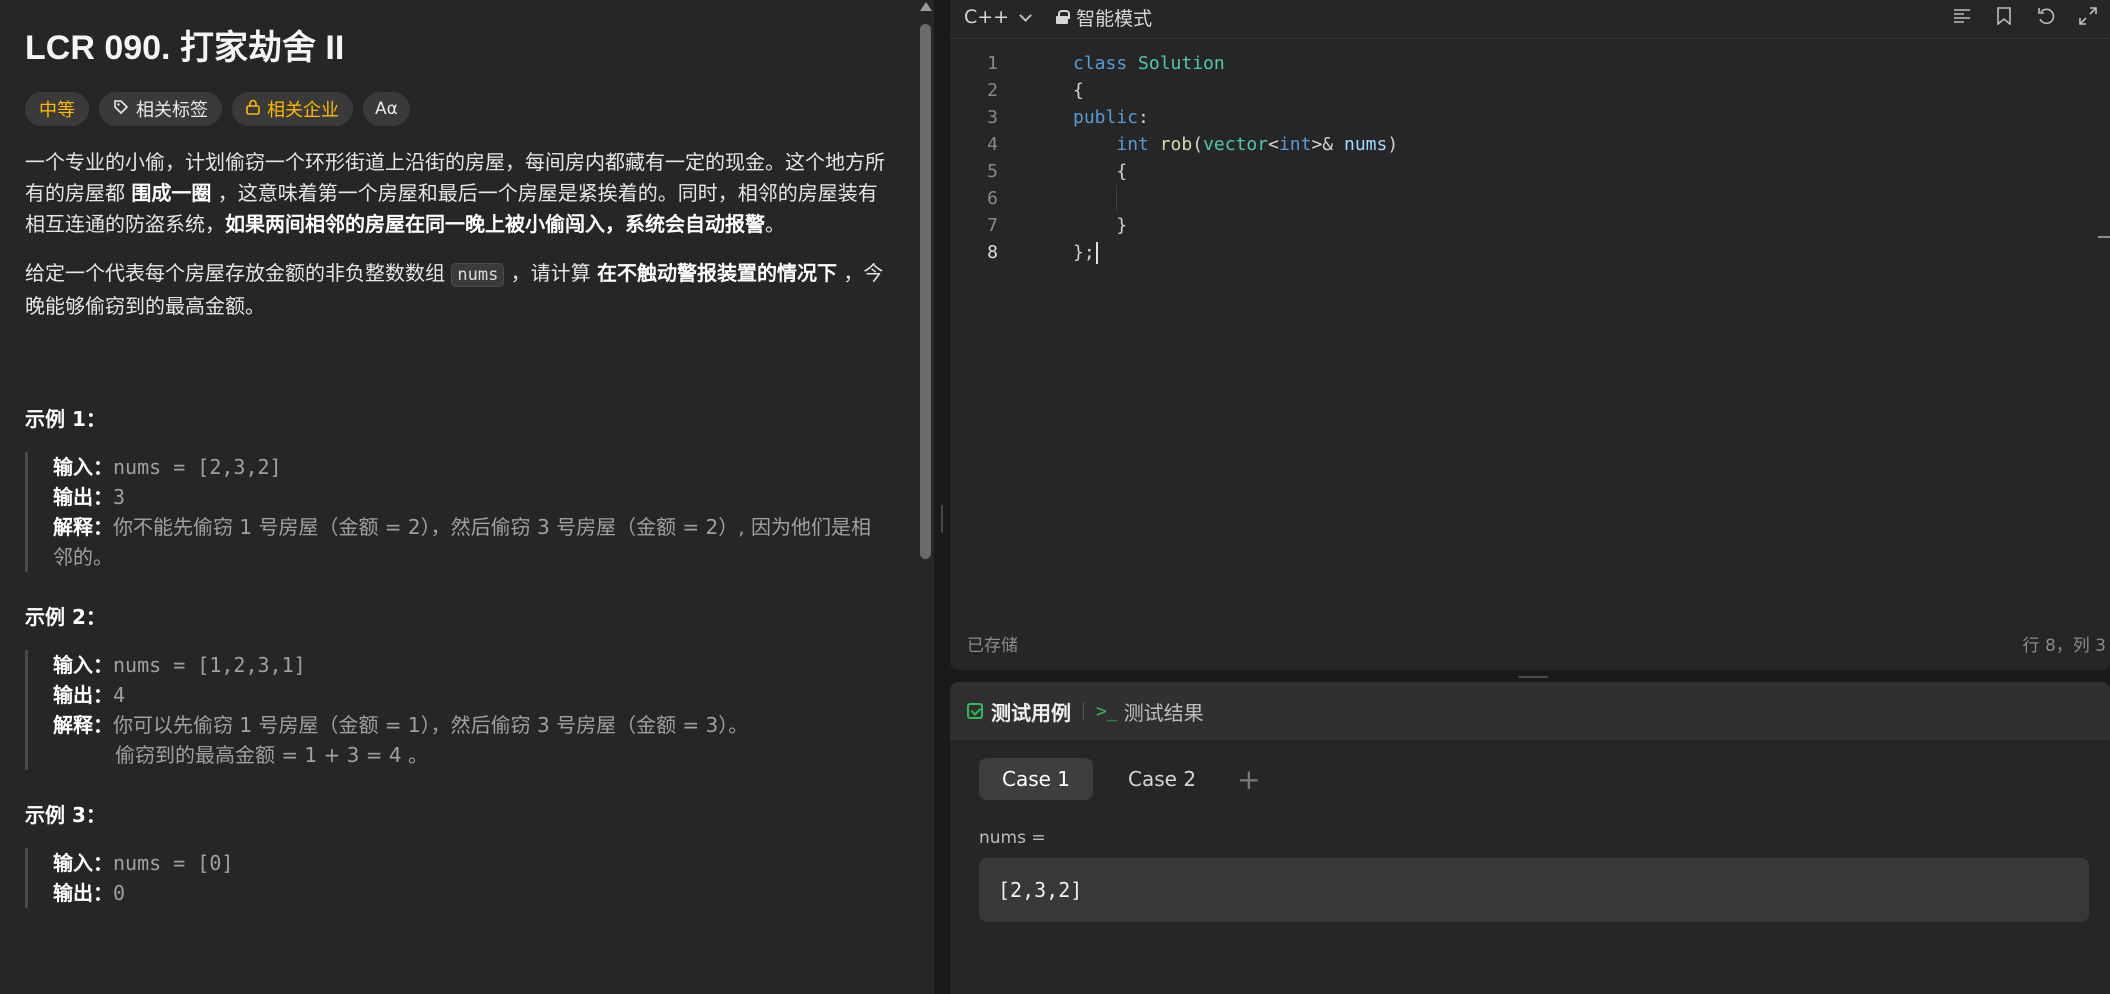 This screenshot has width=2110, height=994. I want to click on checkbox-icon, so click(975, 711).